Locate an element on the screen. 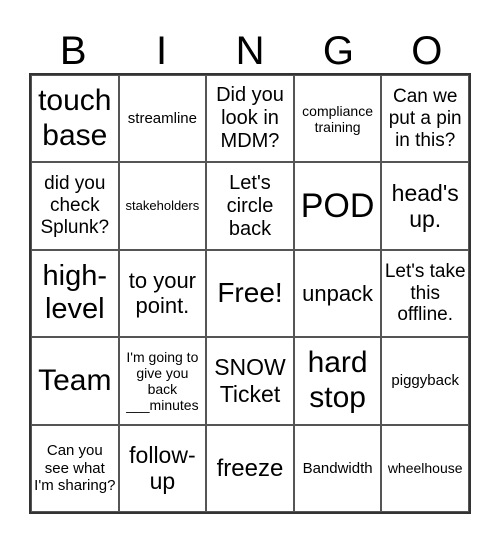  bingo-cell: to your point. is located at coordinates (162, 293).